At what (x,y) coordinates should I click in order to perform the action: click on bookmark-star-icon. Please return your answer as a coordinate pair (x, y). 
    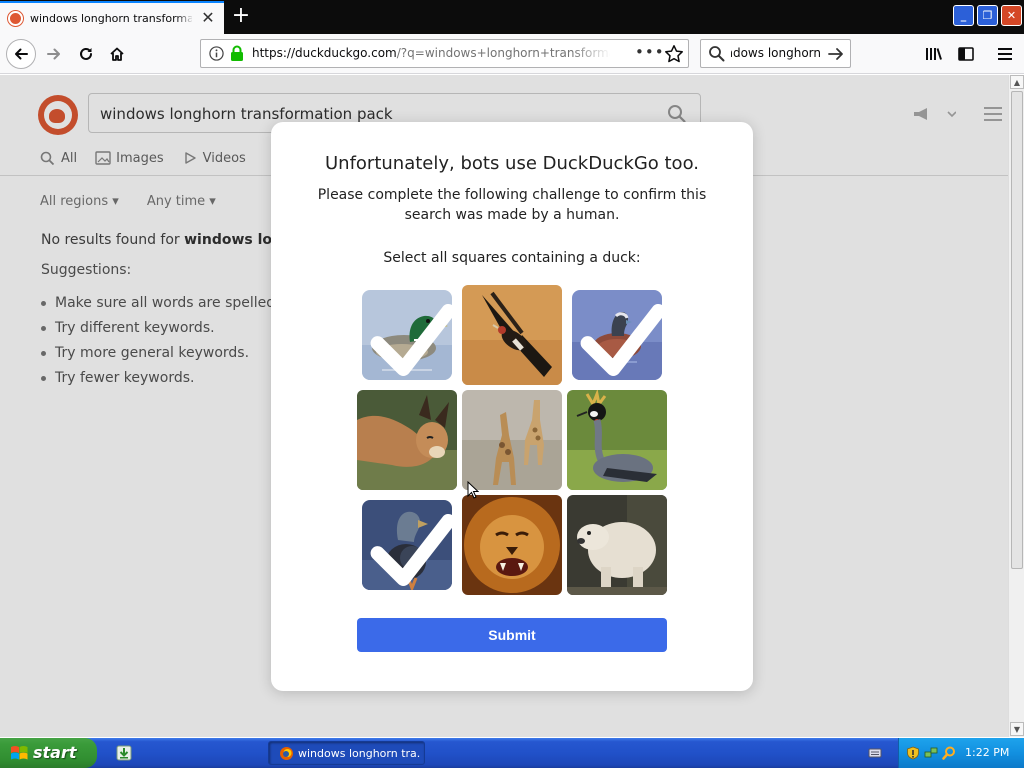
    Looking at the image, I should click on (674, 54).